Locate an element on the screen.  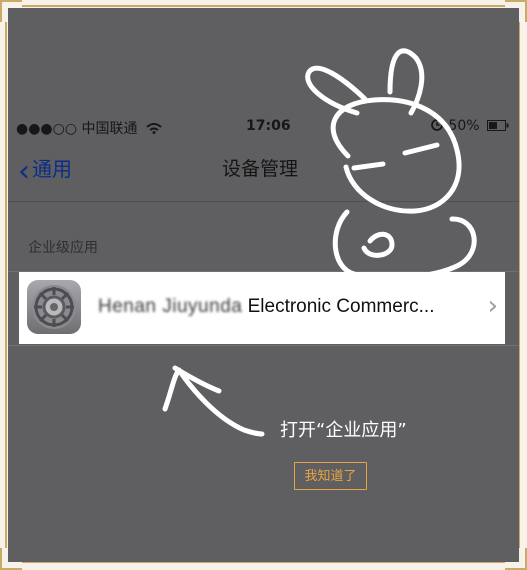
battery-label: 50% is located at coordinates (464, 126).